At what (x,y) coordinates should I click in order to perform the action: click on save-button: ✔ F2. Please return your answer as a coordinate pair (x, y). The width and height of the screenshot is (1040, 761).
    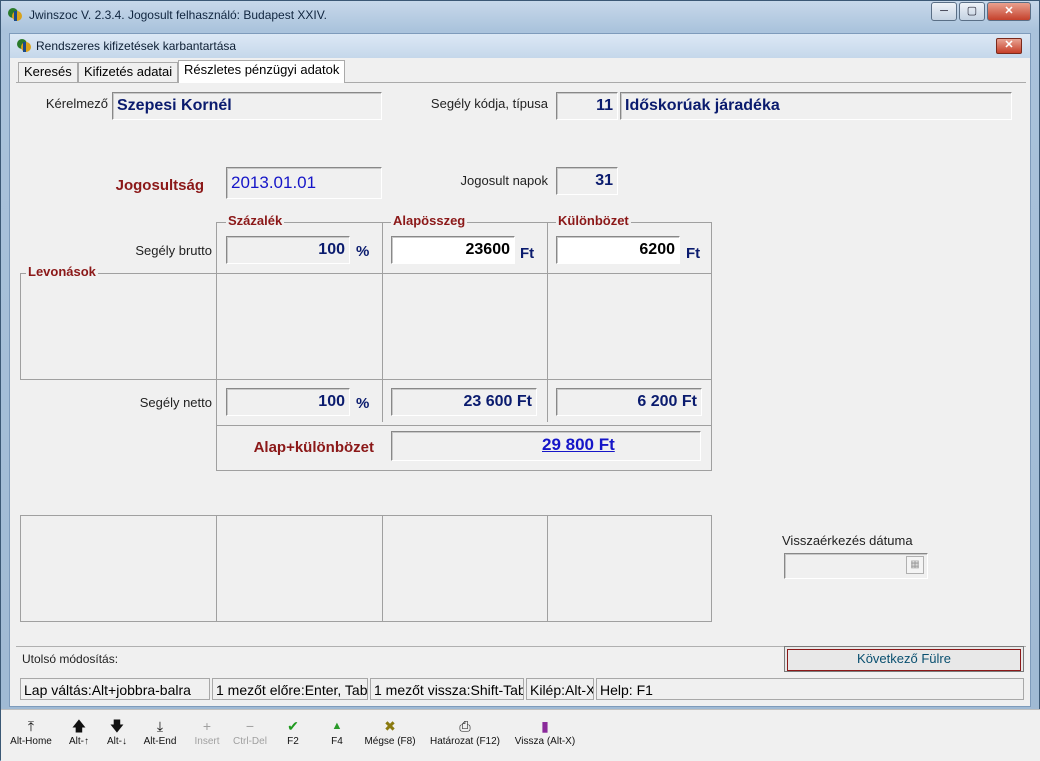
    Looking at the image, I should click on (293, 737).